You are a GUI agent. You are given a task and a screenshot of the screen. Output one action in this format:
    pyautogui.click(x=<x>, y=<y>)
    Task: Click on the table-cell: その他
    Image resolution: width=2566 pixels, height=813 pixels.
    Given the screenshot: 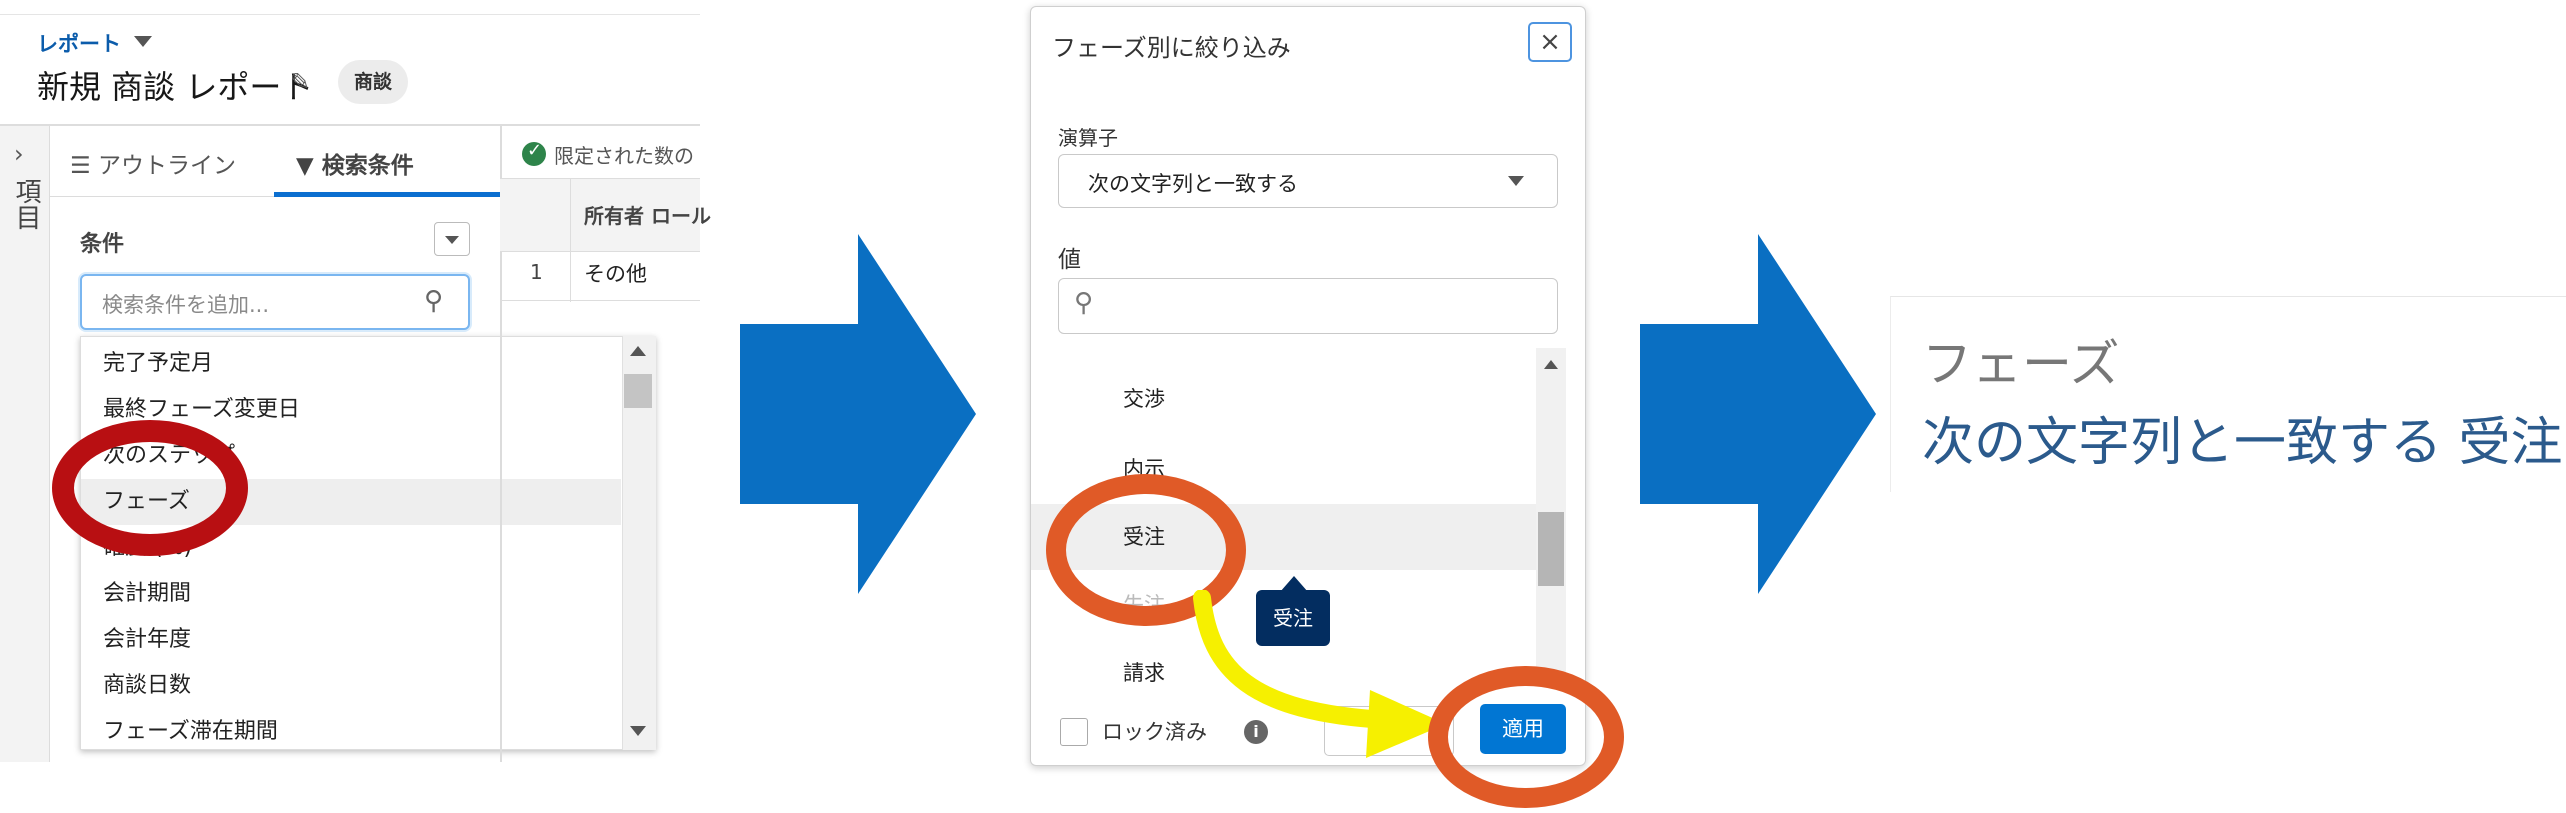 What is the action you would take?
    pyautogui.click(x=615, y=274)
    